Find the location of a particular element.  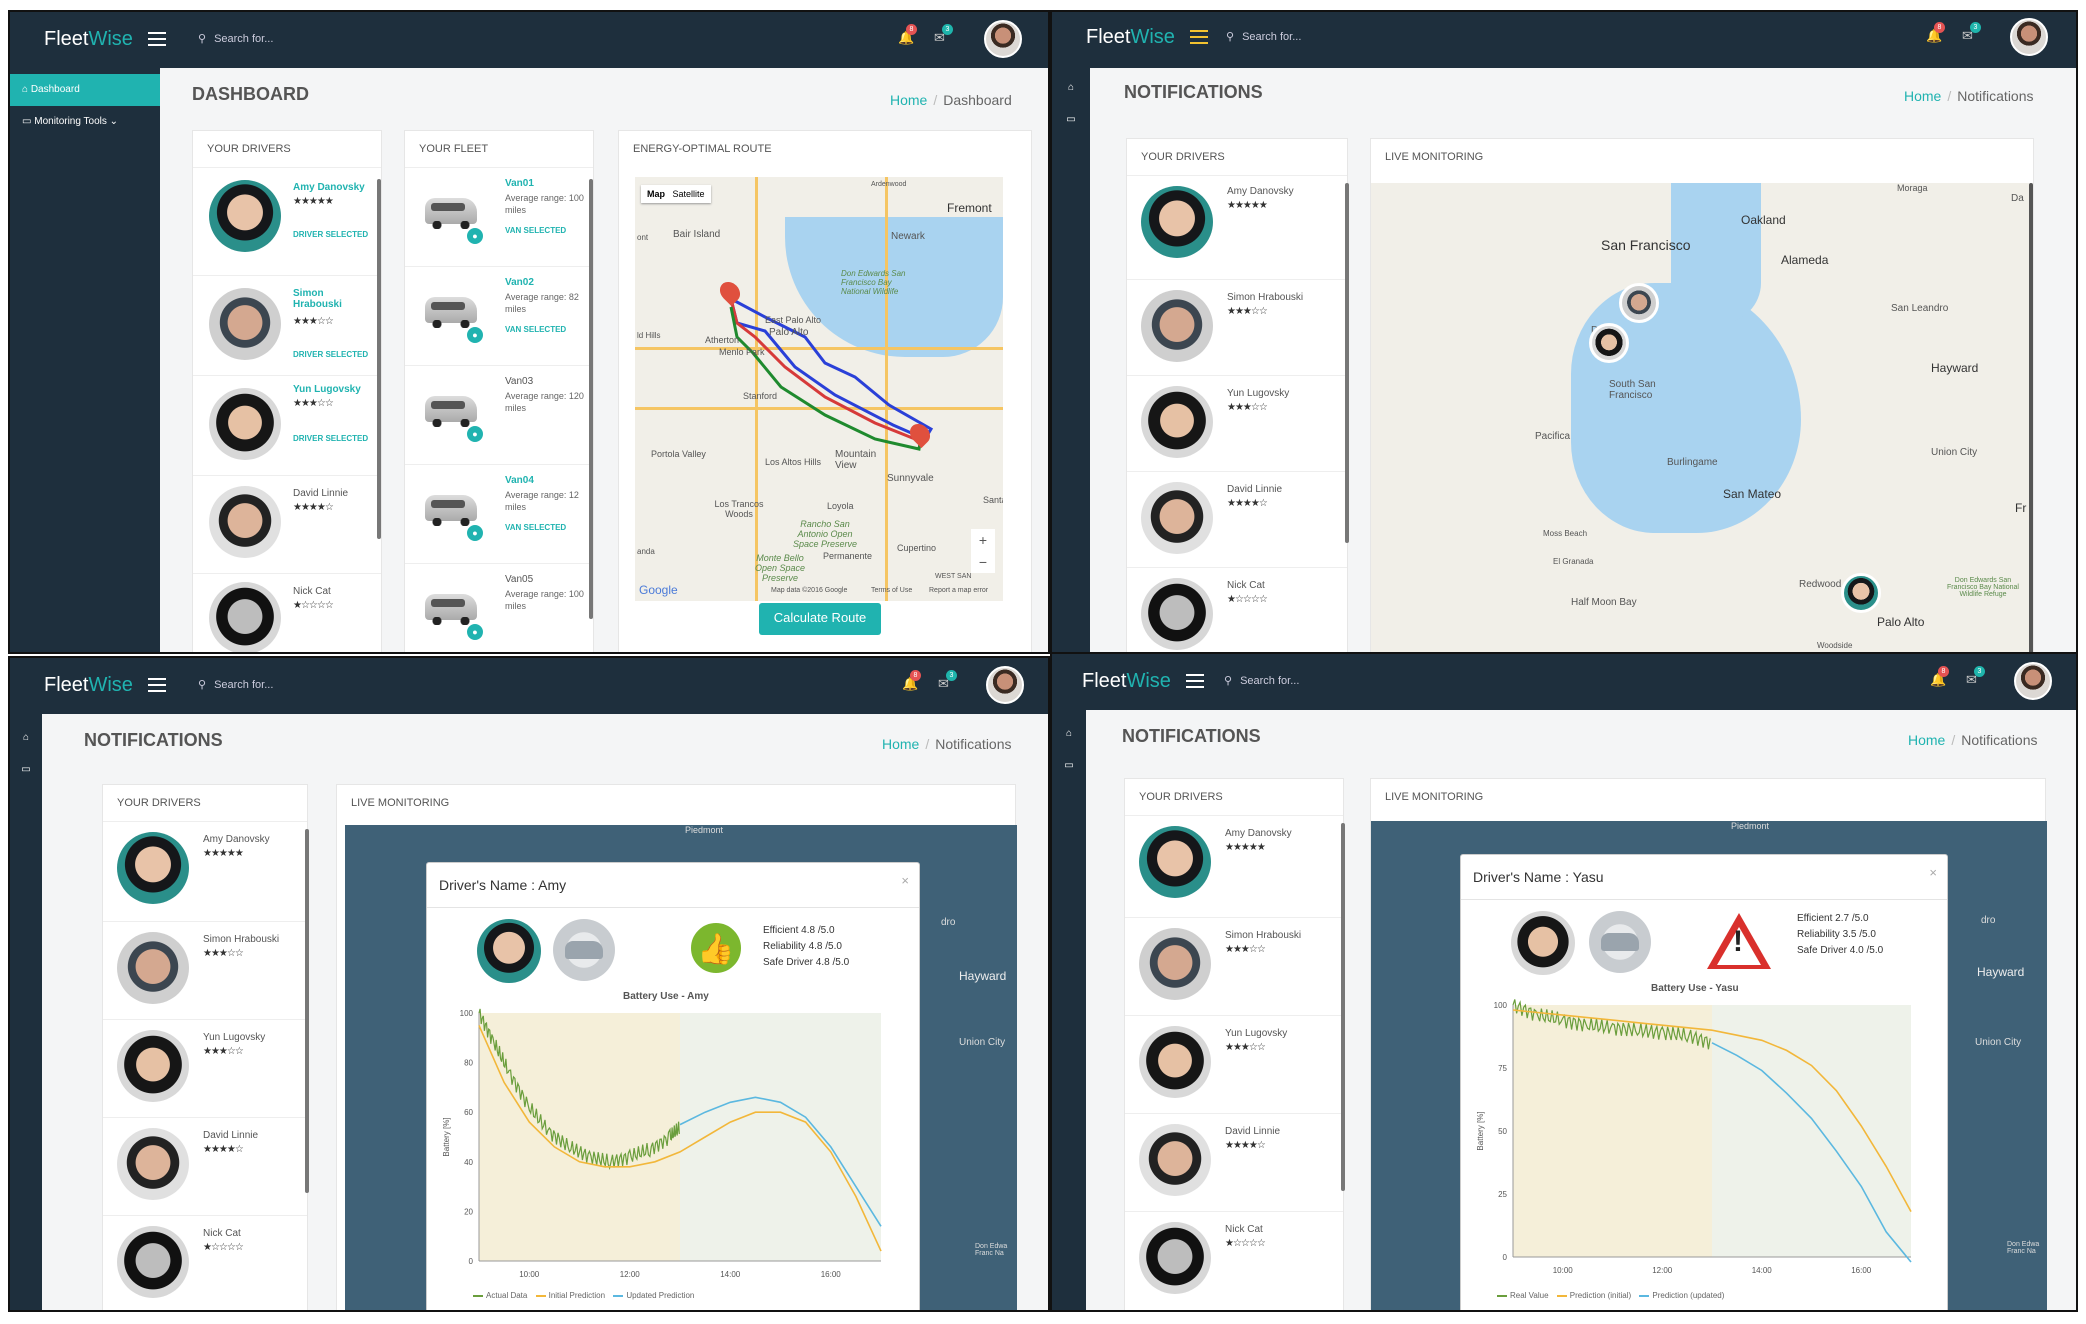

zoom-out-icon: − is located at coordinates (983, 562).